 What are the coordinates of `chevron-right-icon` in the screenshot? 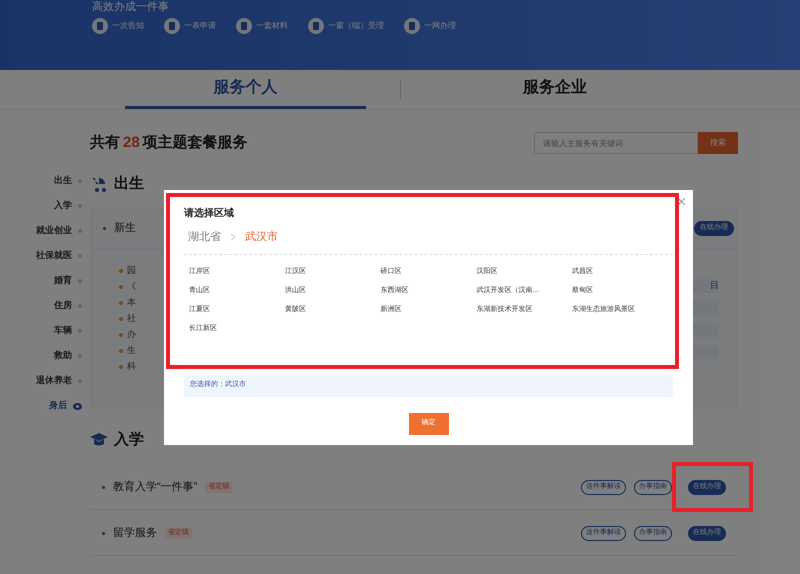 It's located at (233, 237).